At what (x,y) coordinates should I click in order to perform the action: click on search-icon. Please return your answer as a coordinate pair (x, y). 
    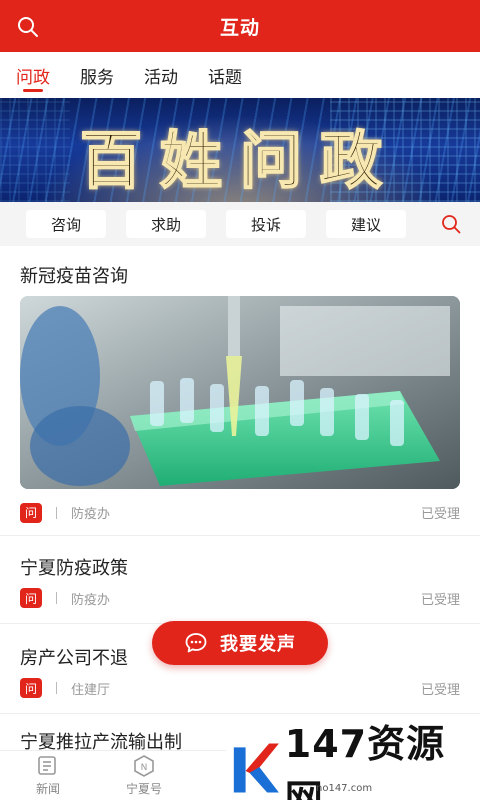
    Looking at the image, I should click on (28, 27).